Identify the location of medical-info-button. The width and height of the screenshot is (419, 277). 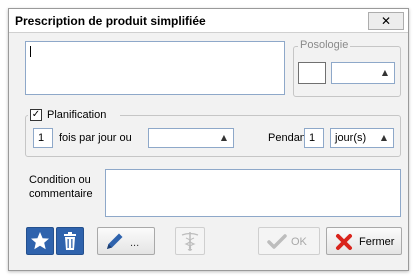
(190, 241).